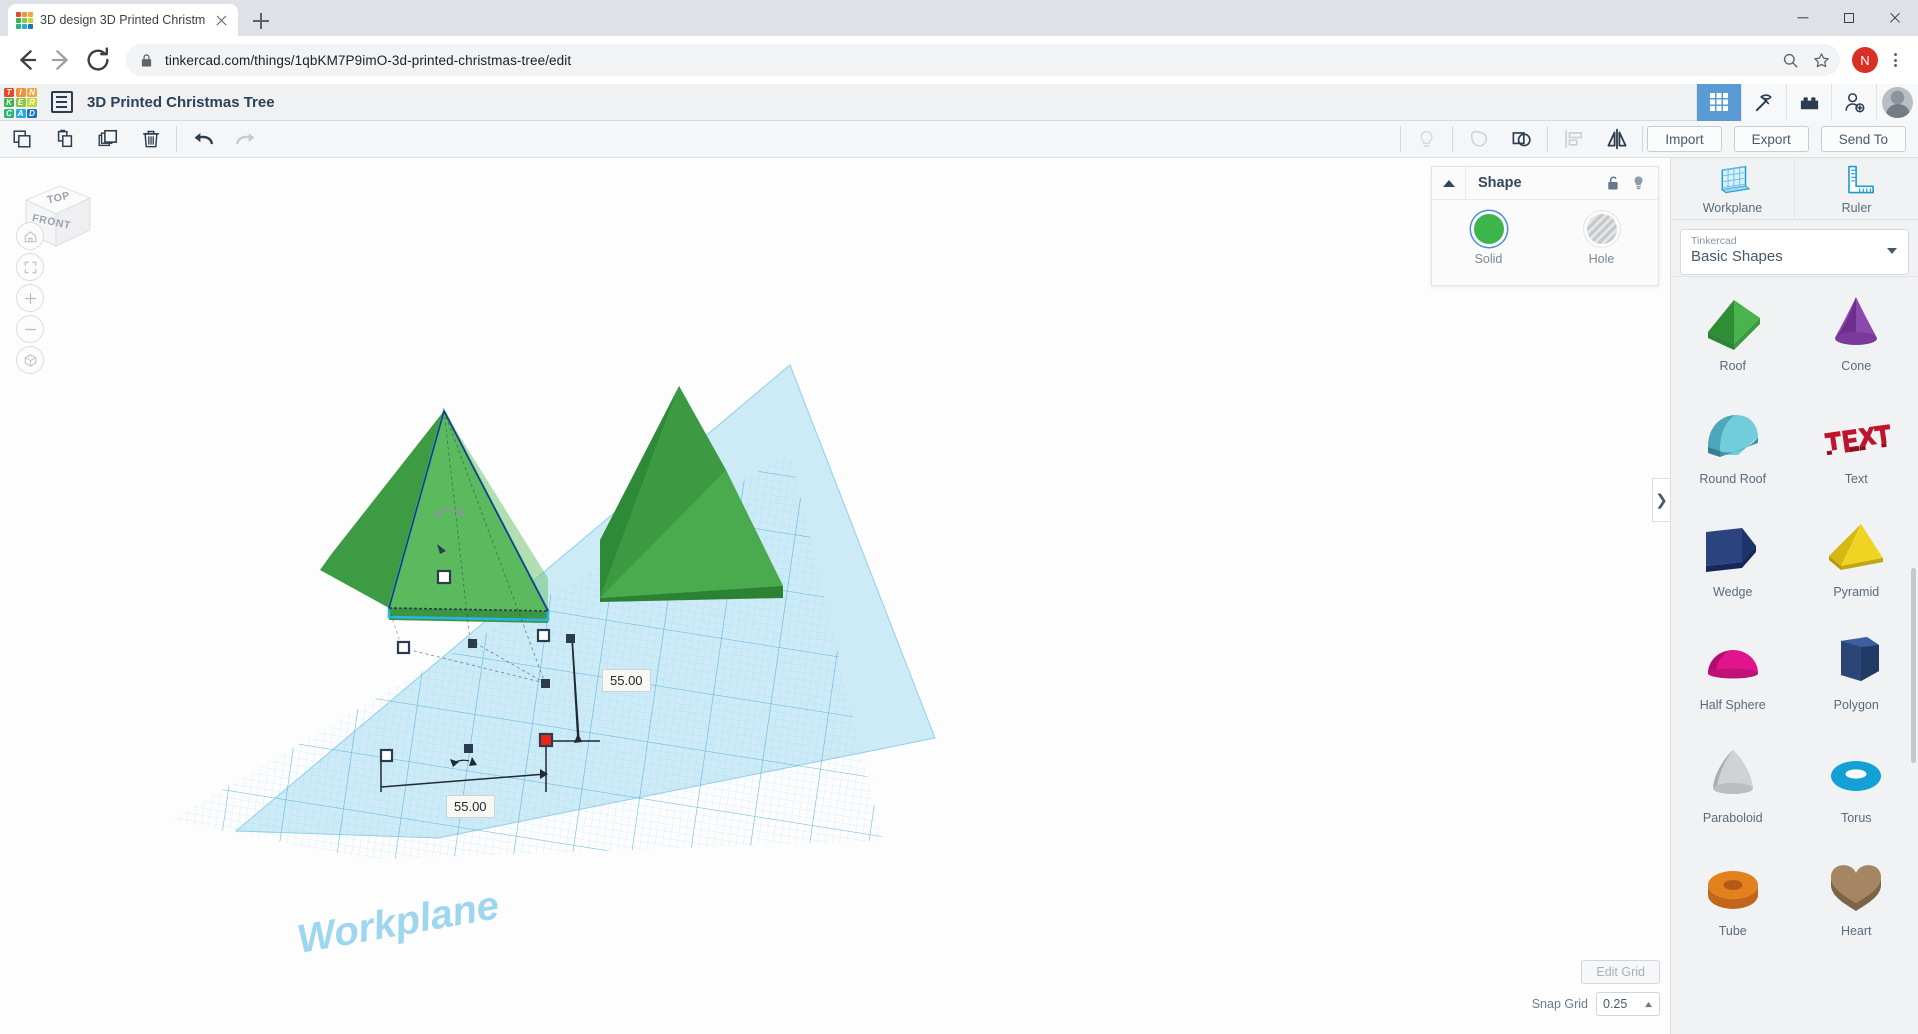 This screenshot has height=1034, width=1918. I want to click on shape-label: Paraboloid, so click(1732, 818).